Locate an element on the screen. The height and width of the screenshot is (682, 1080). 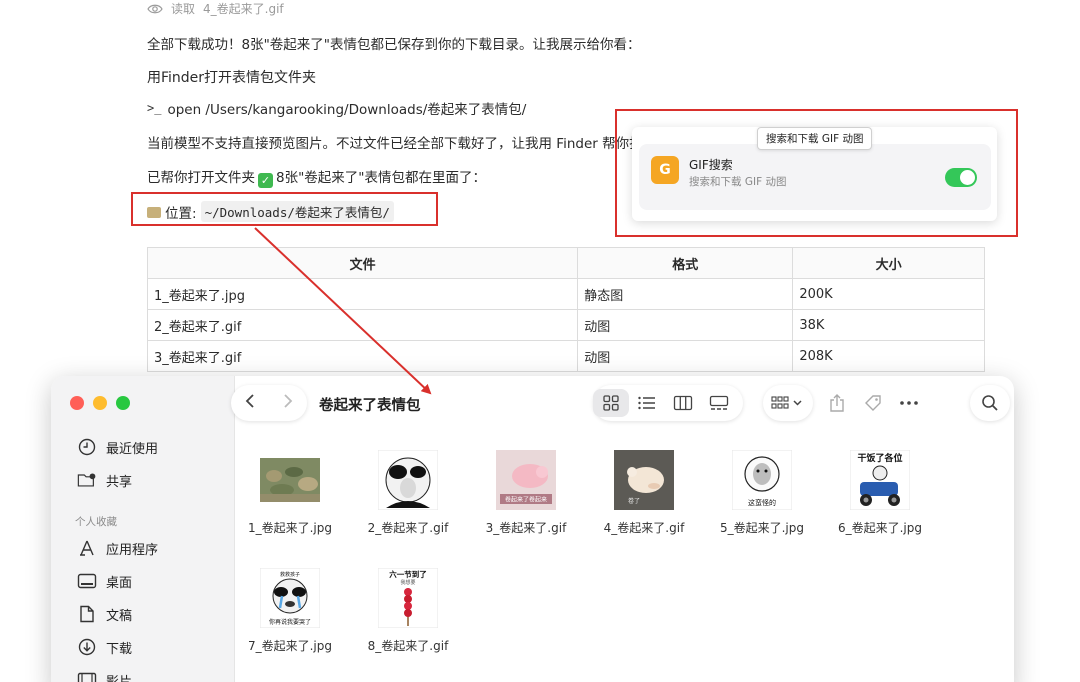
gif-search-title: GIF搜索 is located at coordinates (711, 165).